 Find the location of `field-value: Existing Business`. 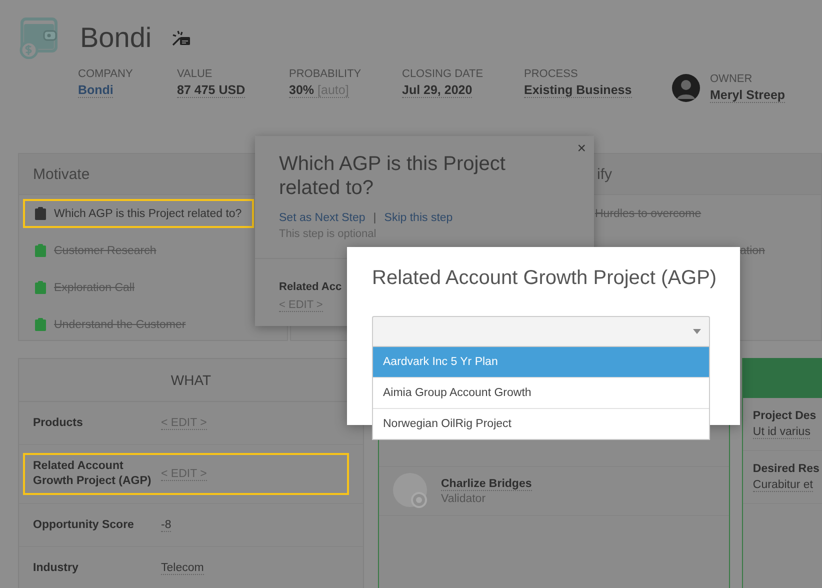

field-value: Existing Business is located at coordinates (578, 90).